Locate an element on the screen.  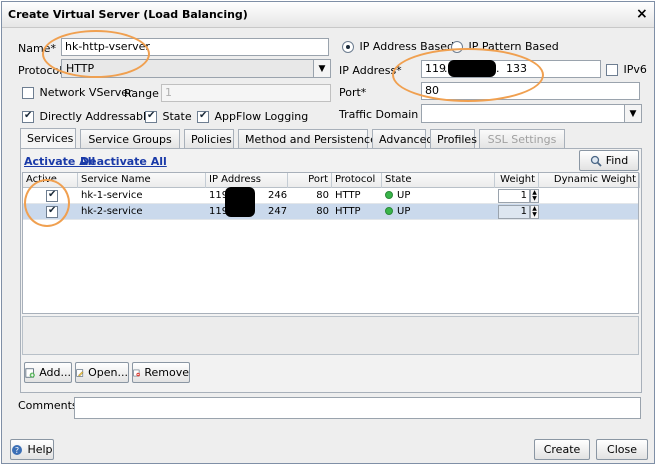
column-header-weight: Weight is located at coordinates (517, 180).